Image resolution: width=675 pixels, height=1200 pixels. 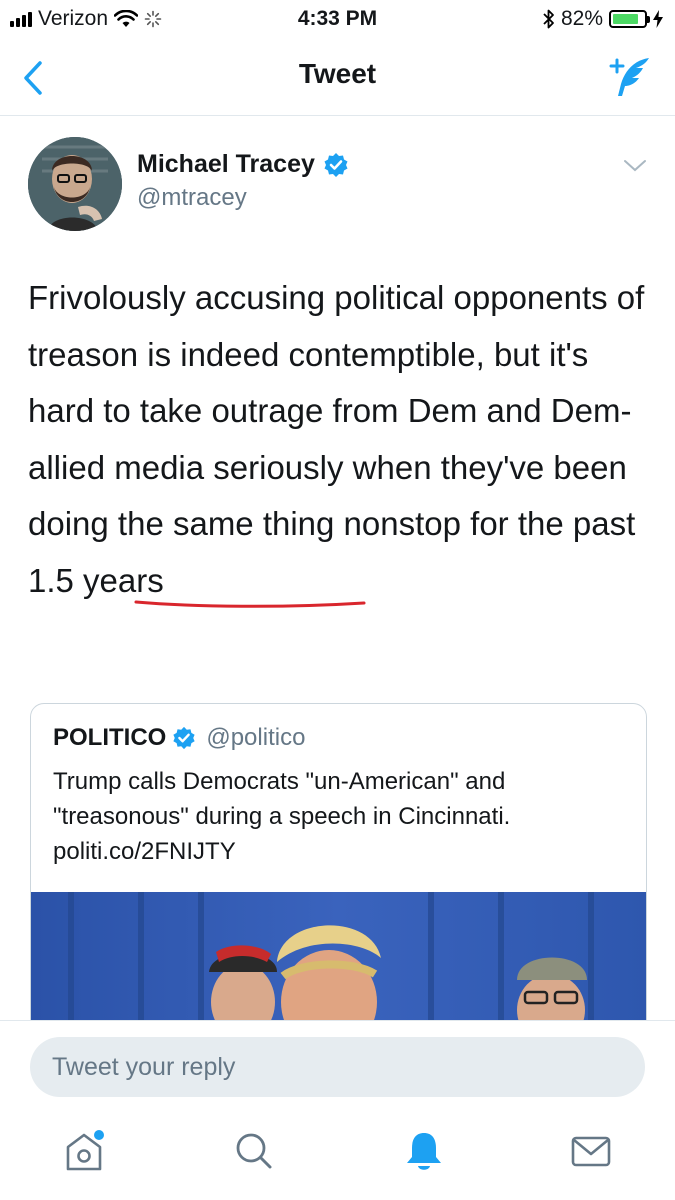 I want to click on bell-icon, so click(x=424, y=1151).